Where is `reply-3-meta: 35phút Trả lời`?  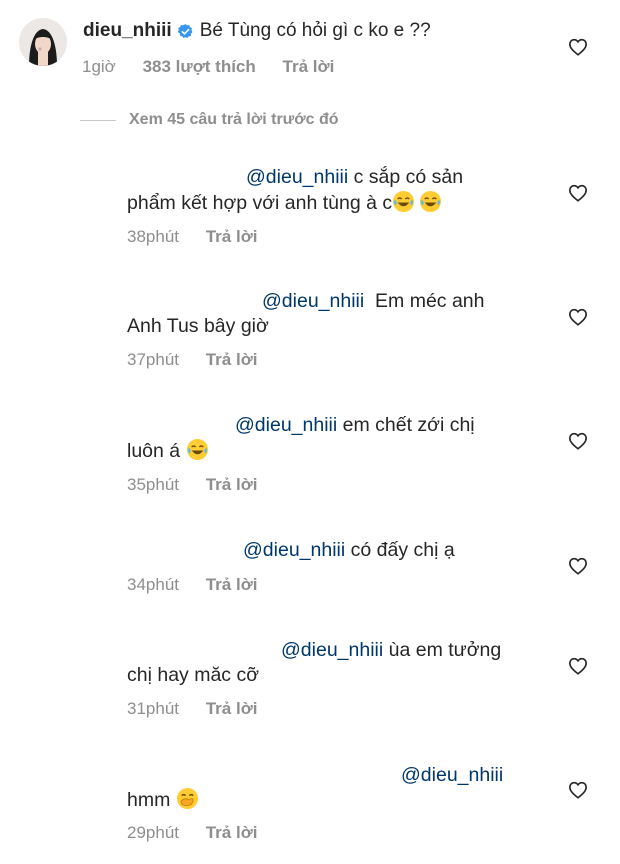 reply-3-meta: 35phút Trả lời is located at coordinates (192, 485).